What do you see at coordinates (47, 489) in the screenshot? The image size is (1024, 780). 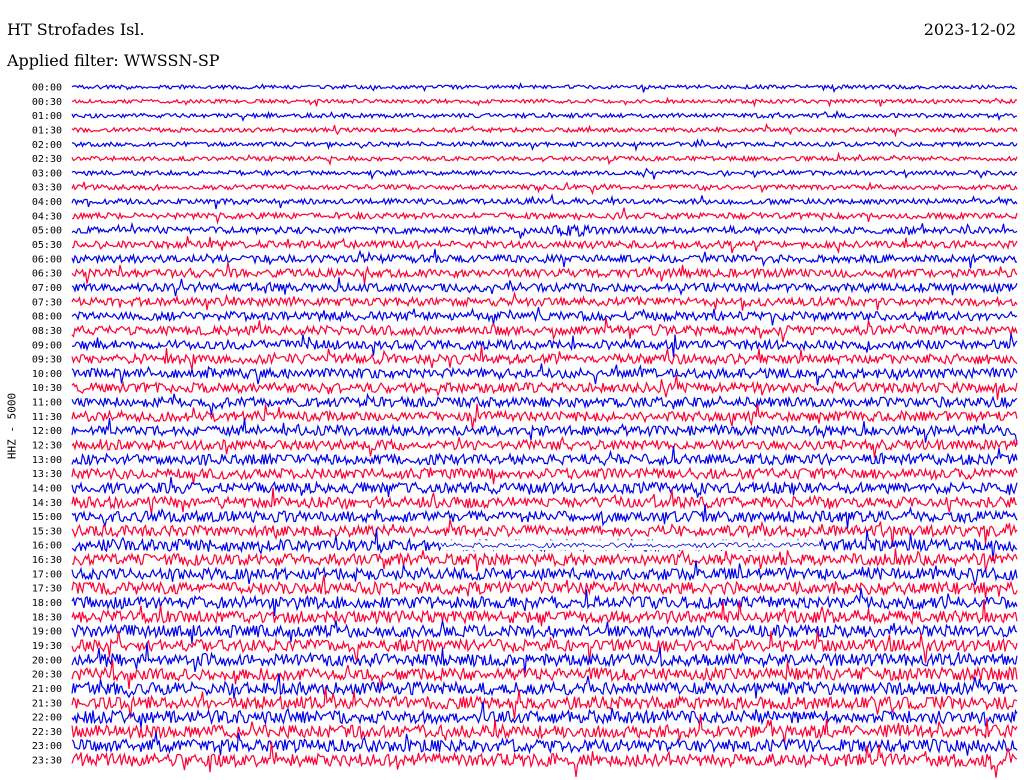 I see `time-label: 14:00` at bounding box center [47, 489].